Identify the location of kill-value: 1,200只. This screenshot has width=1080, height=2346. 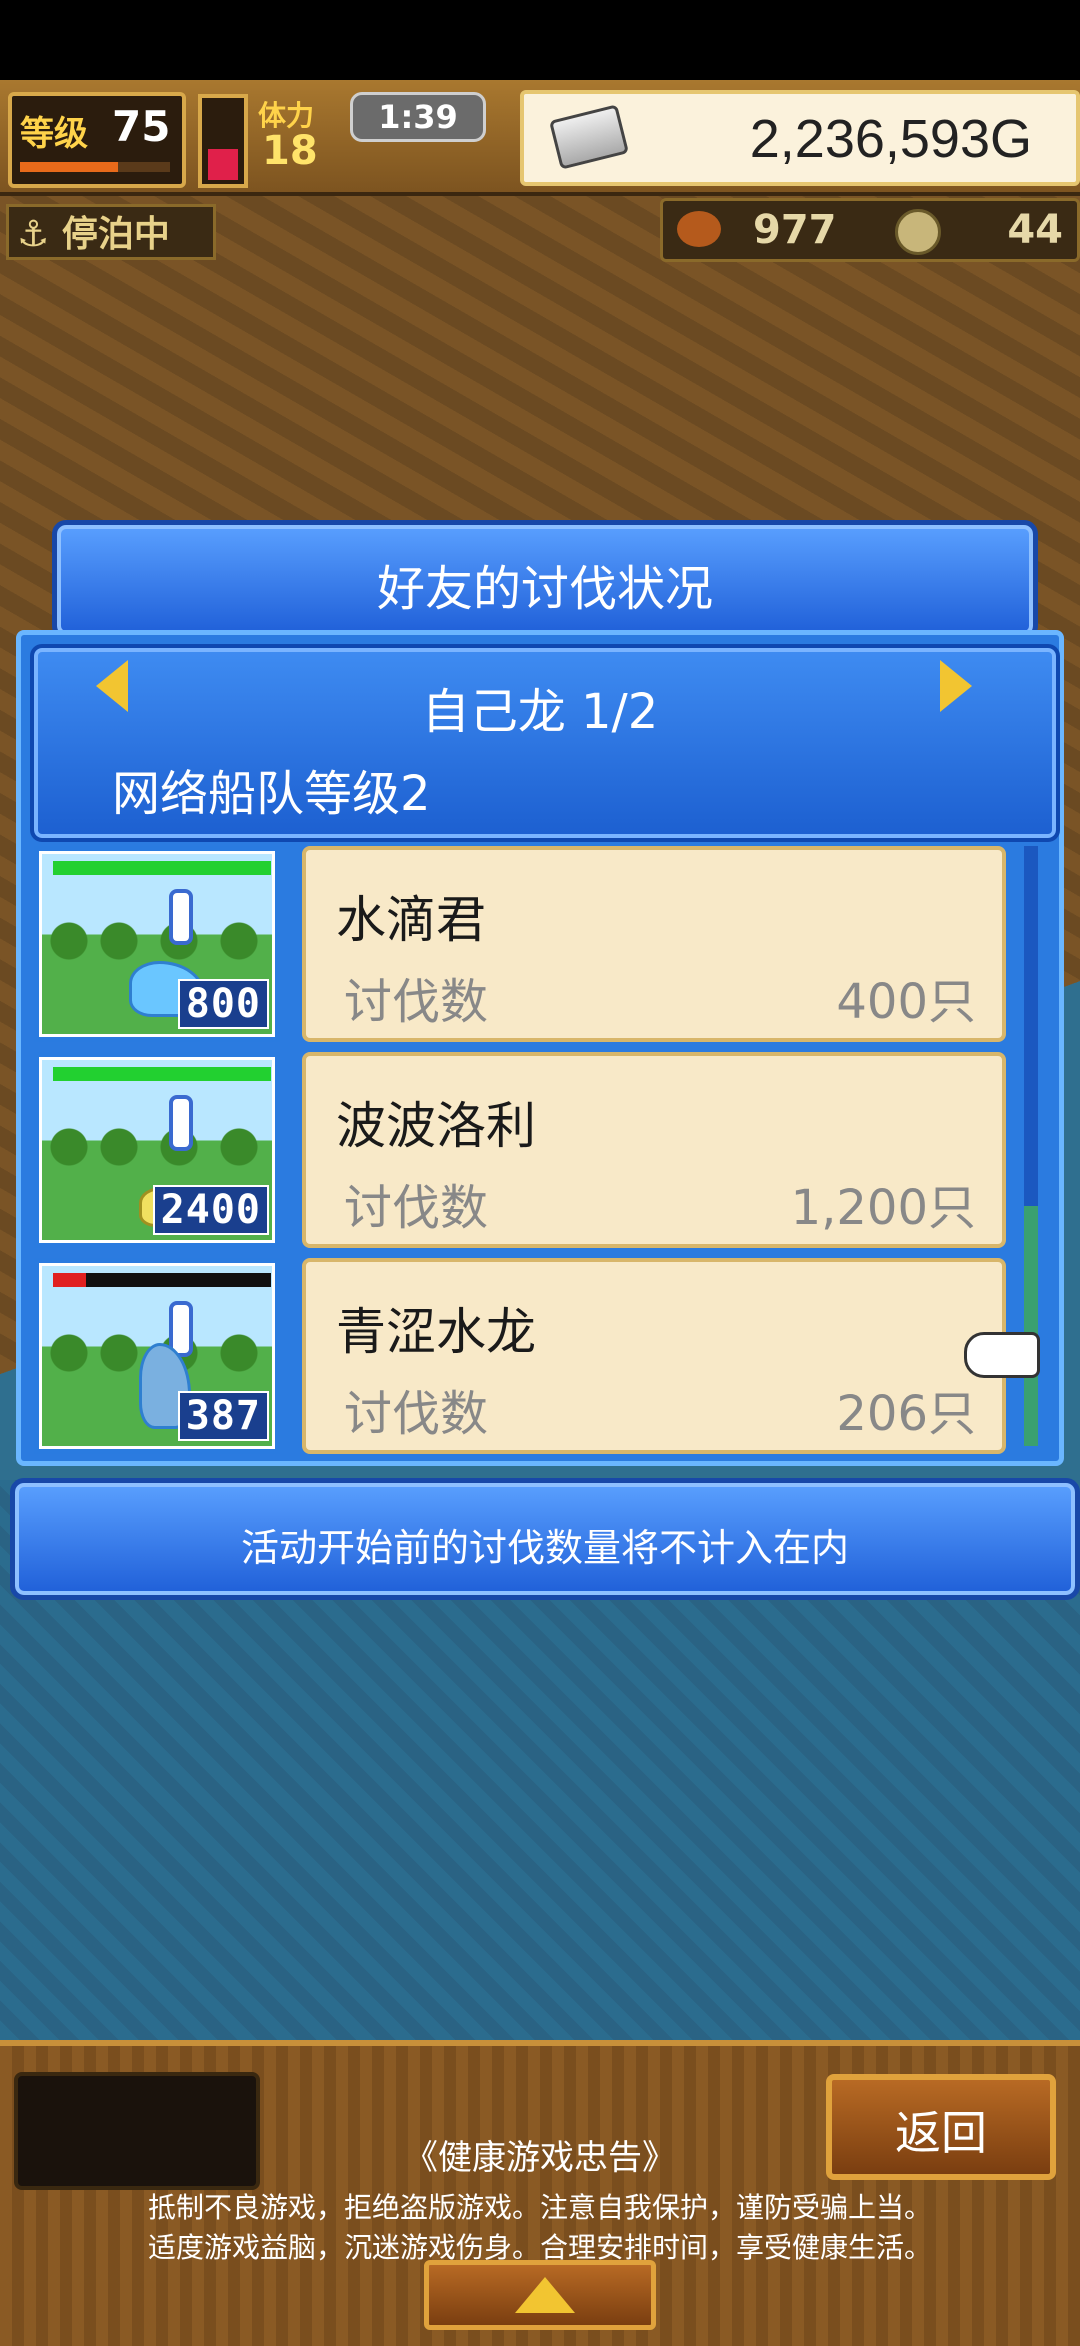
(883, 1208).